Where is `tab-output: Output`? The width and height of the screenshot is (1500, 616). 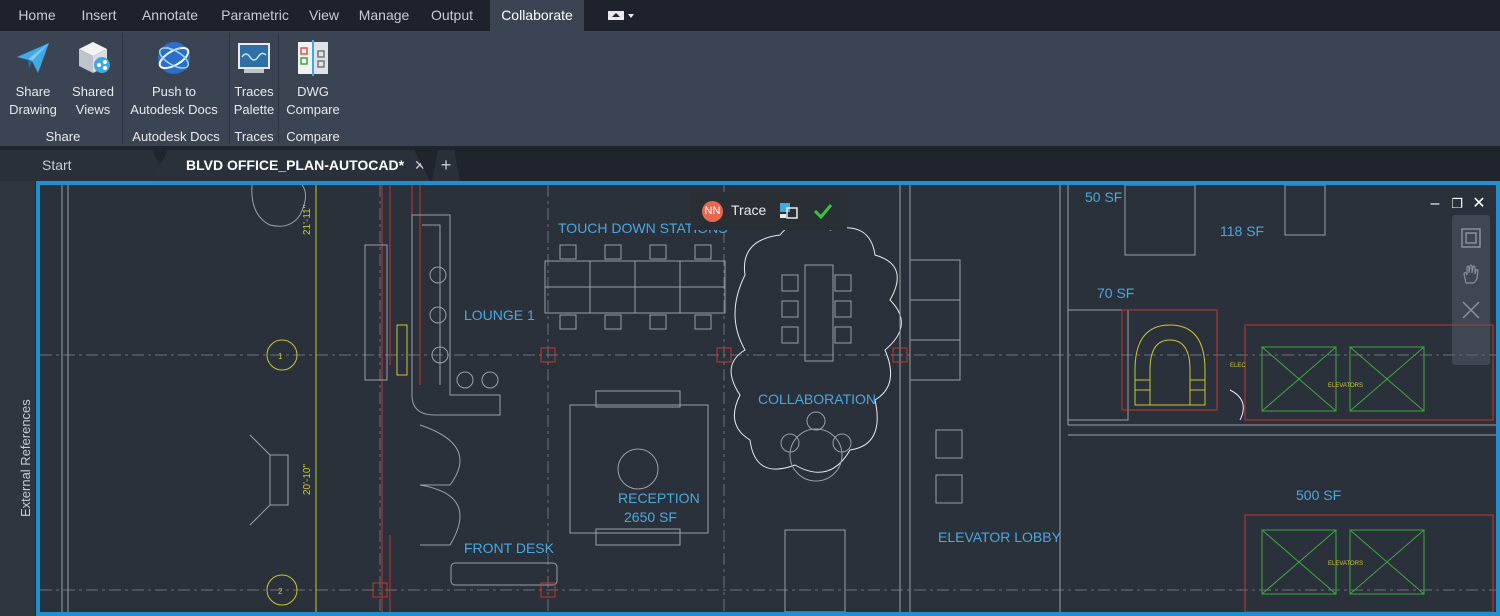
tab-output: Output is located at coordinates (452, 15).